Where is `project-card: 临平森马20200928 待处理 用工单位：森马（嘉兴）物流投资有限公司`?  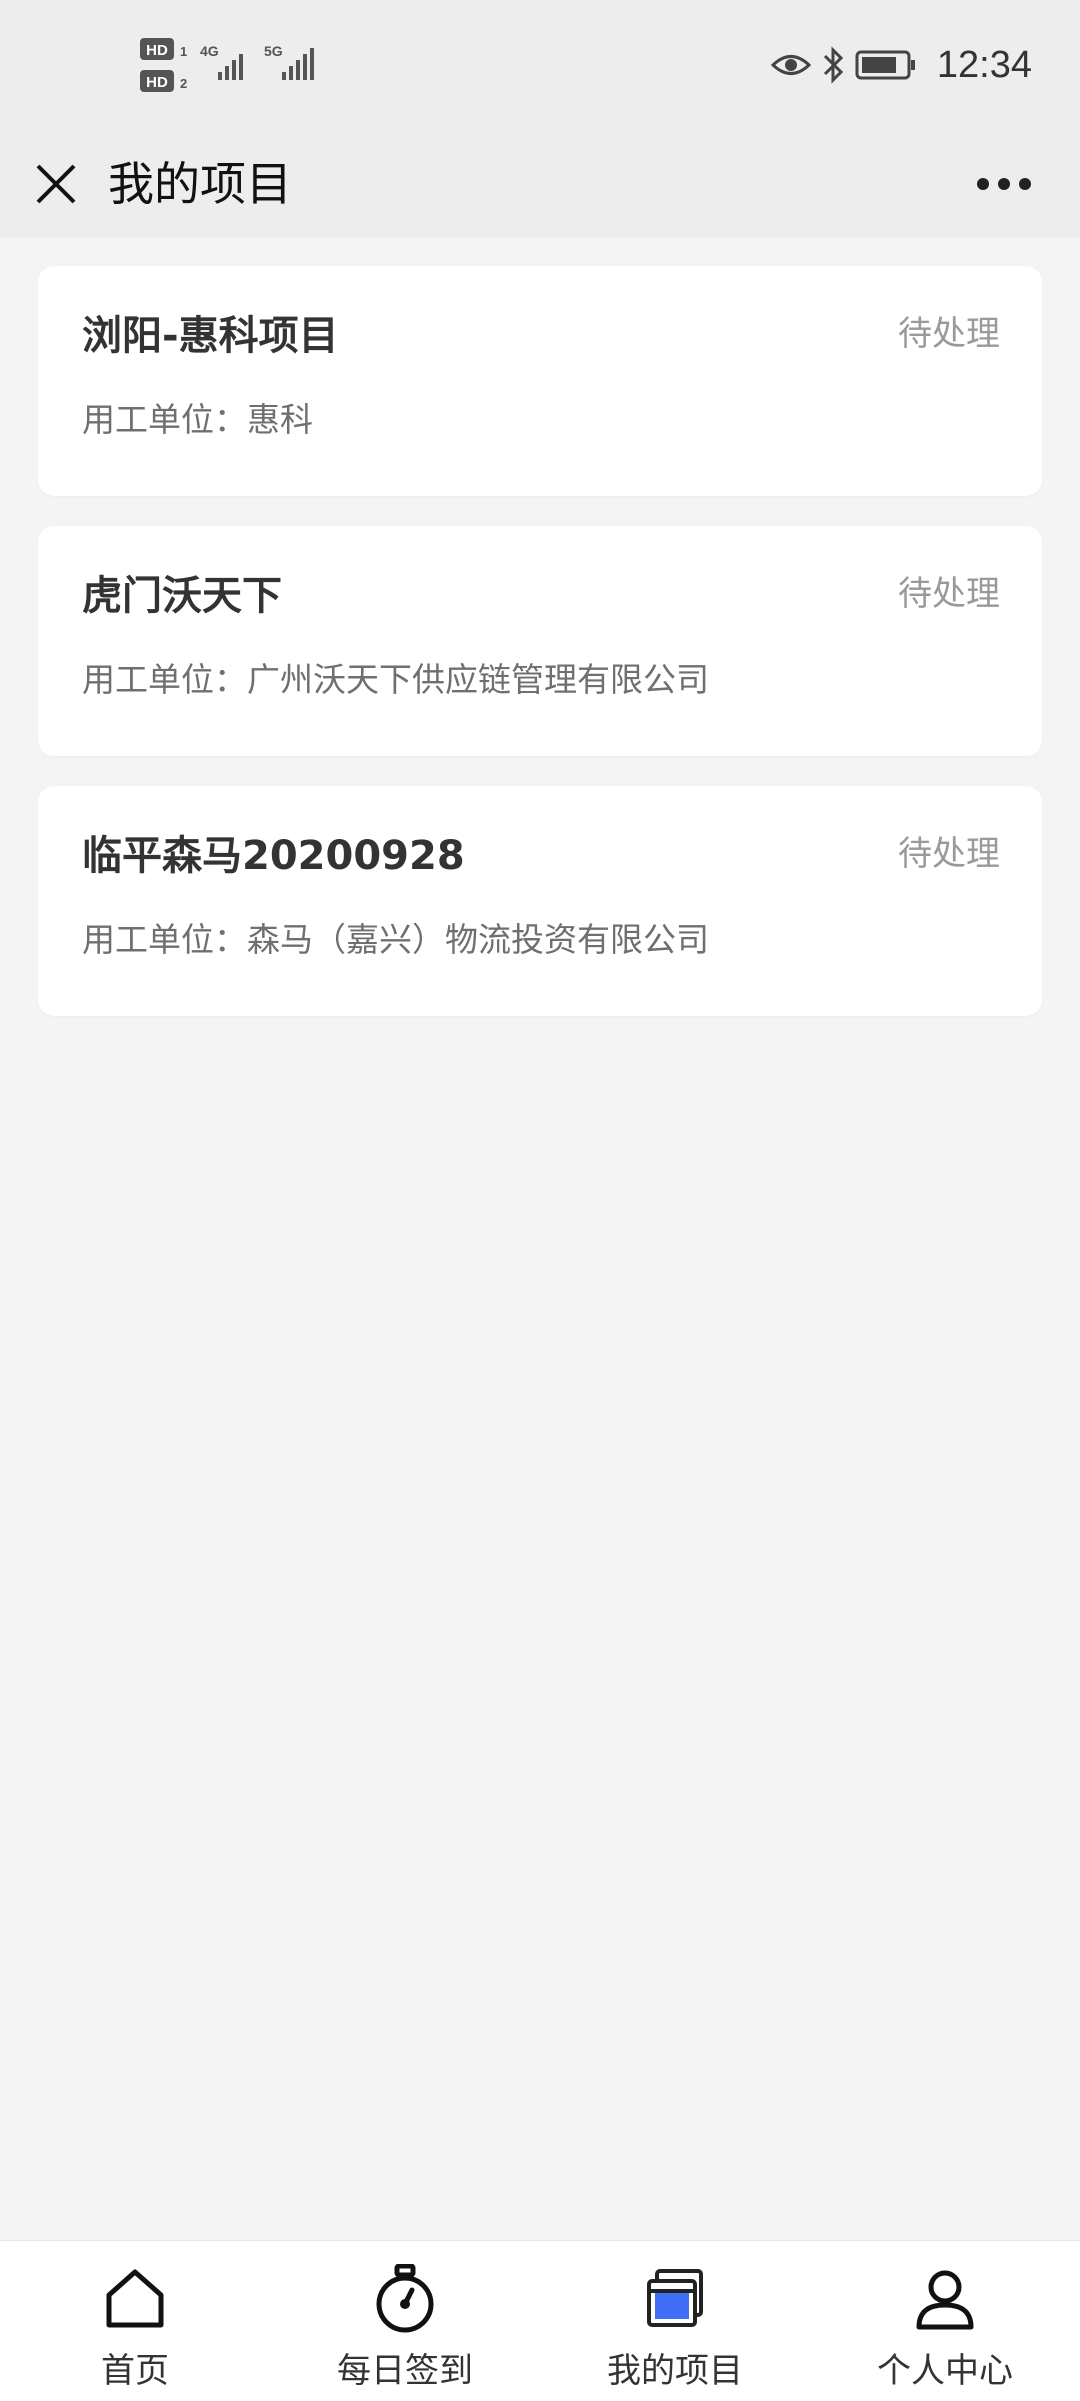
project-card: 临平森马20200928 待处理 用工单位：森马（嘉兴）物流投资有限公司 is located at coordinates (540, 901).